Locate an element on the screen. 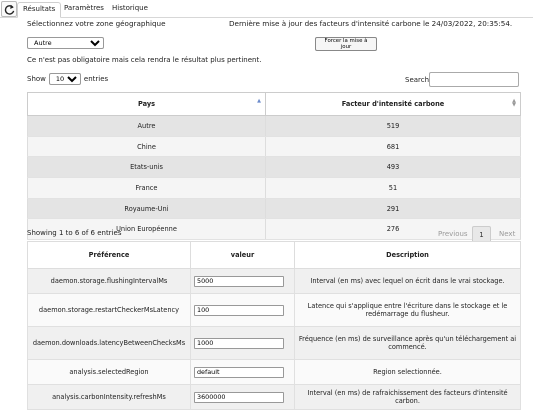 This screenshot has width=533, height=410. table-info: Showing 1 to 6 of 6 entries is located at coordinates (74, 233).